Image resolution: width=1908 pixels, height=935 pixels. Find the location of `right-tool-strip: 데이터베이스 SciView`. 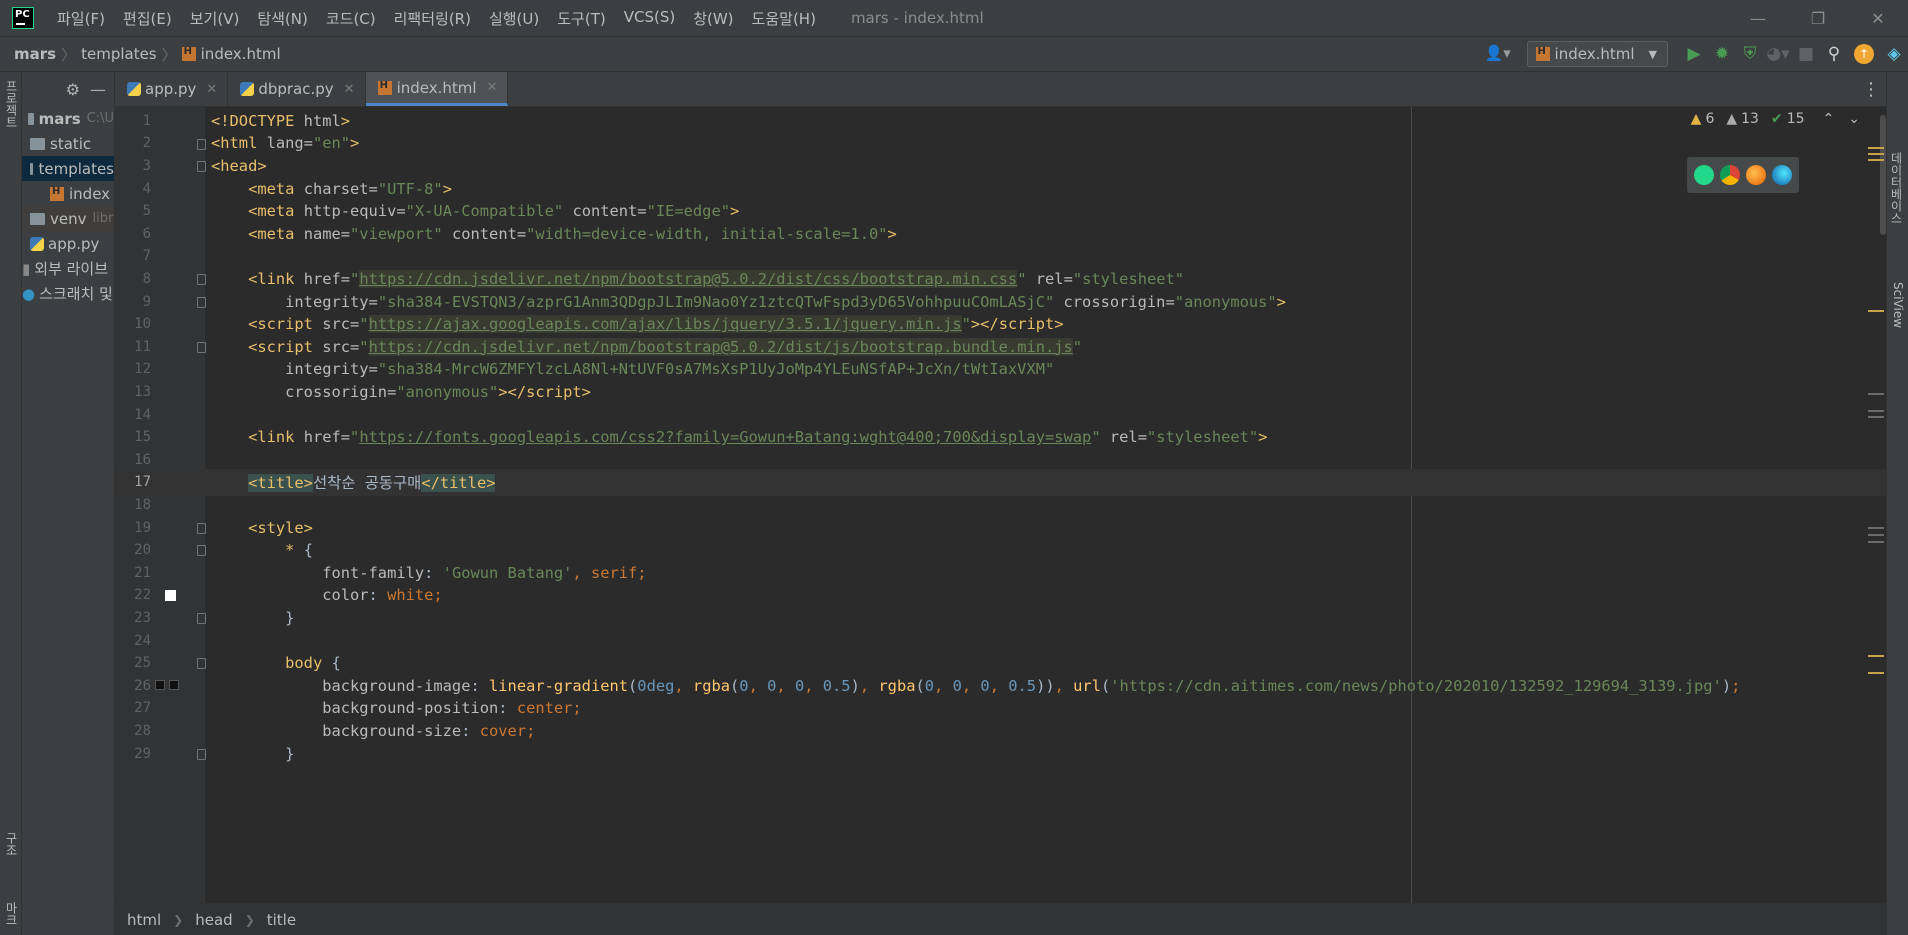

right-tool-strip: 데이터베이스 SciView is located at coordinates (1897, 503).